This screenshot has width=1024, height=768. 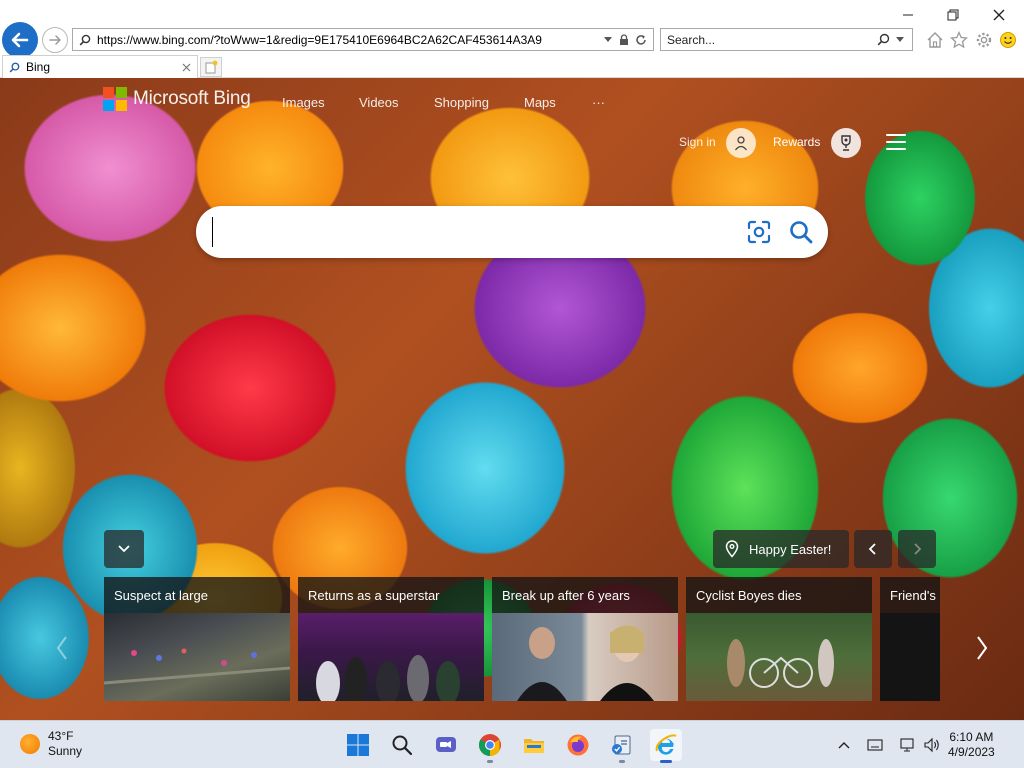 What do you see at coordinates (446, 745) in the screenshot?
I see `teams-chat-button` at bounding box center [446, 745].